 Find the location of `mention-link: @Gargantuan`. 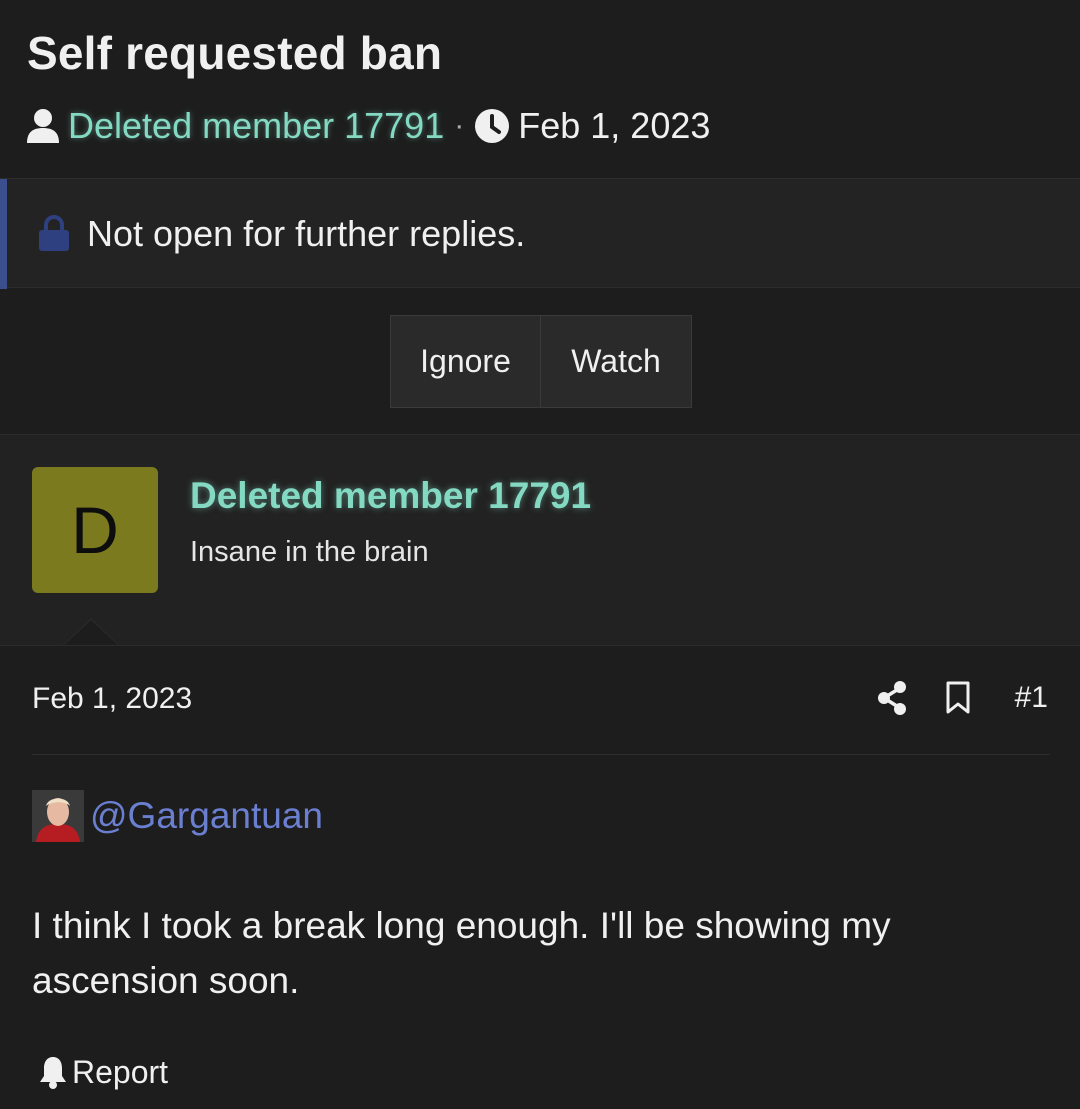

mention-link: @Gargantuan is located at coordinates (206, 816).